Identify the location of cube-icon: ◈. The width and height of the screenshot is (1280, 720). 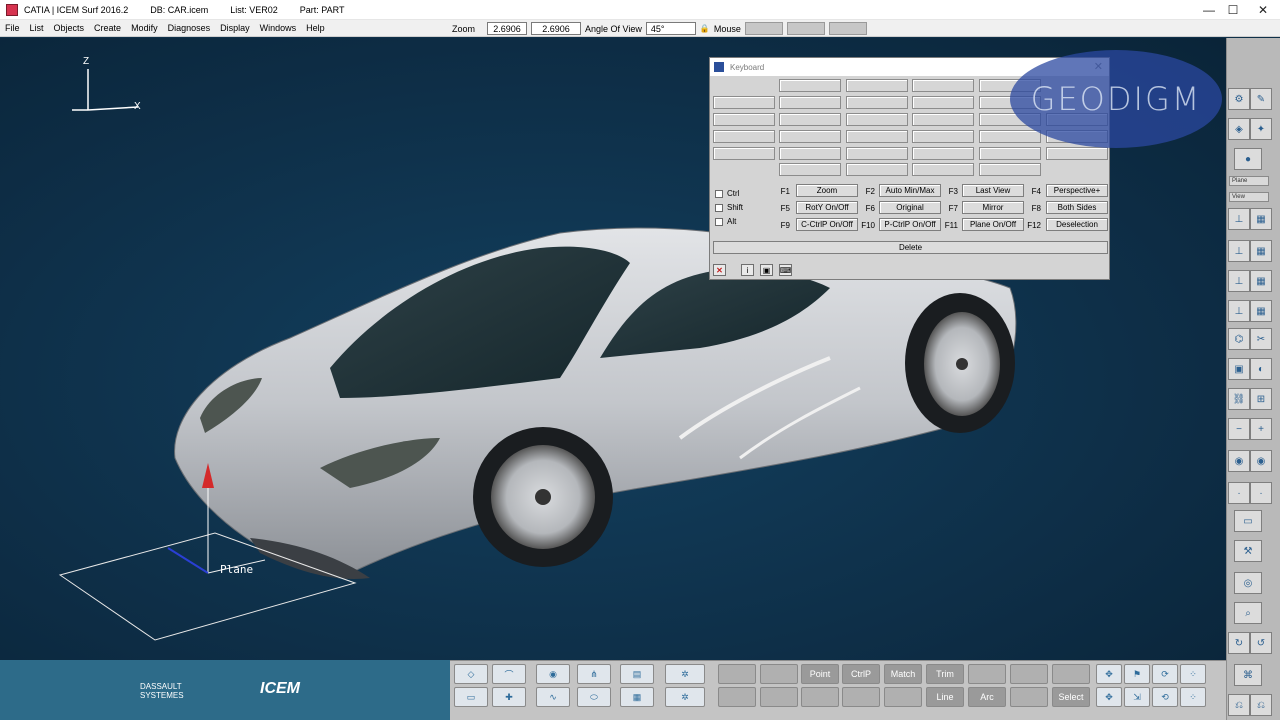
(1239, 129).